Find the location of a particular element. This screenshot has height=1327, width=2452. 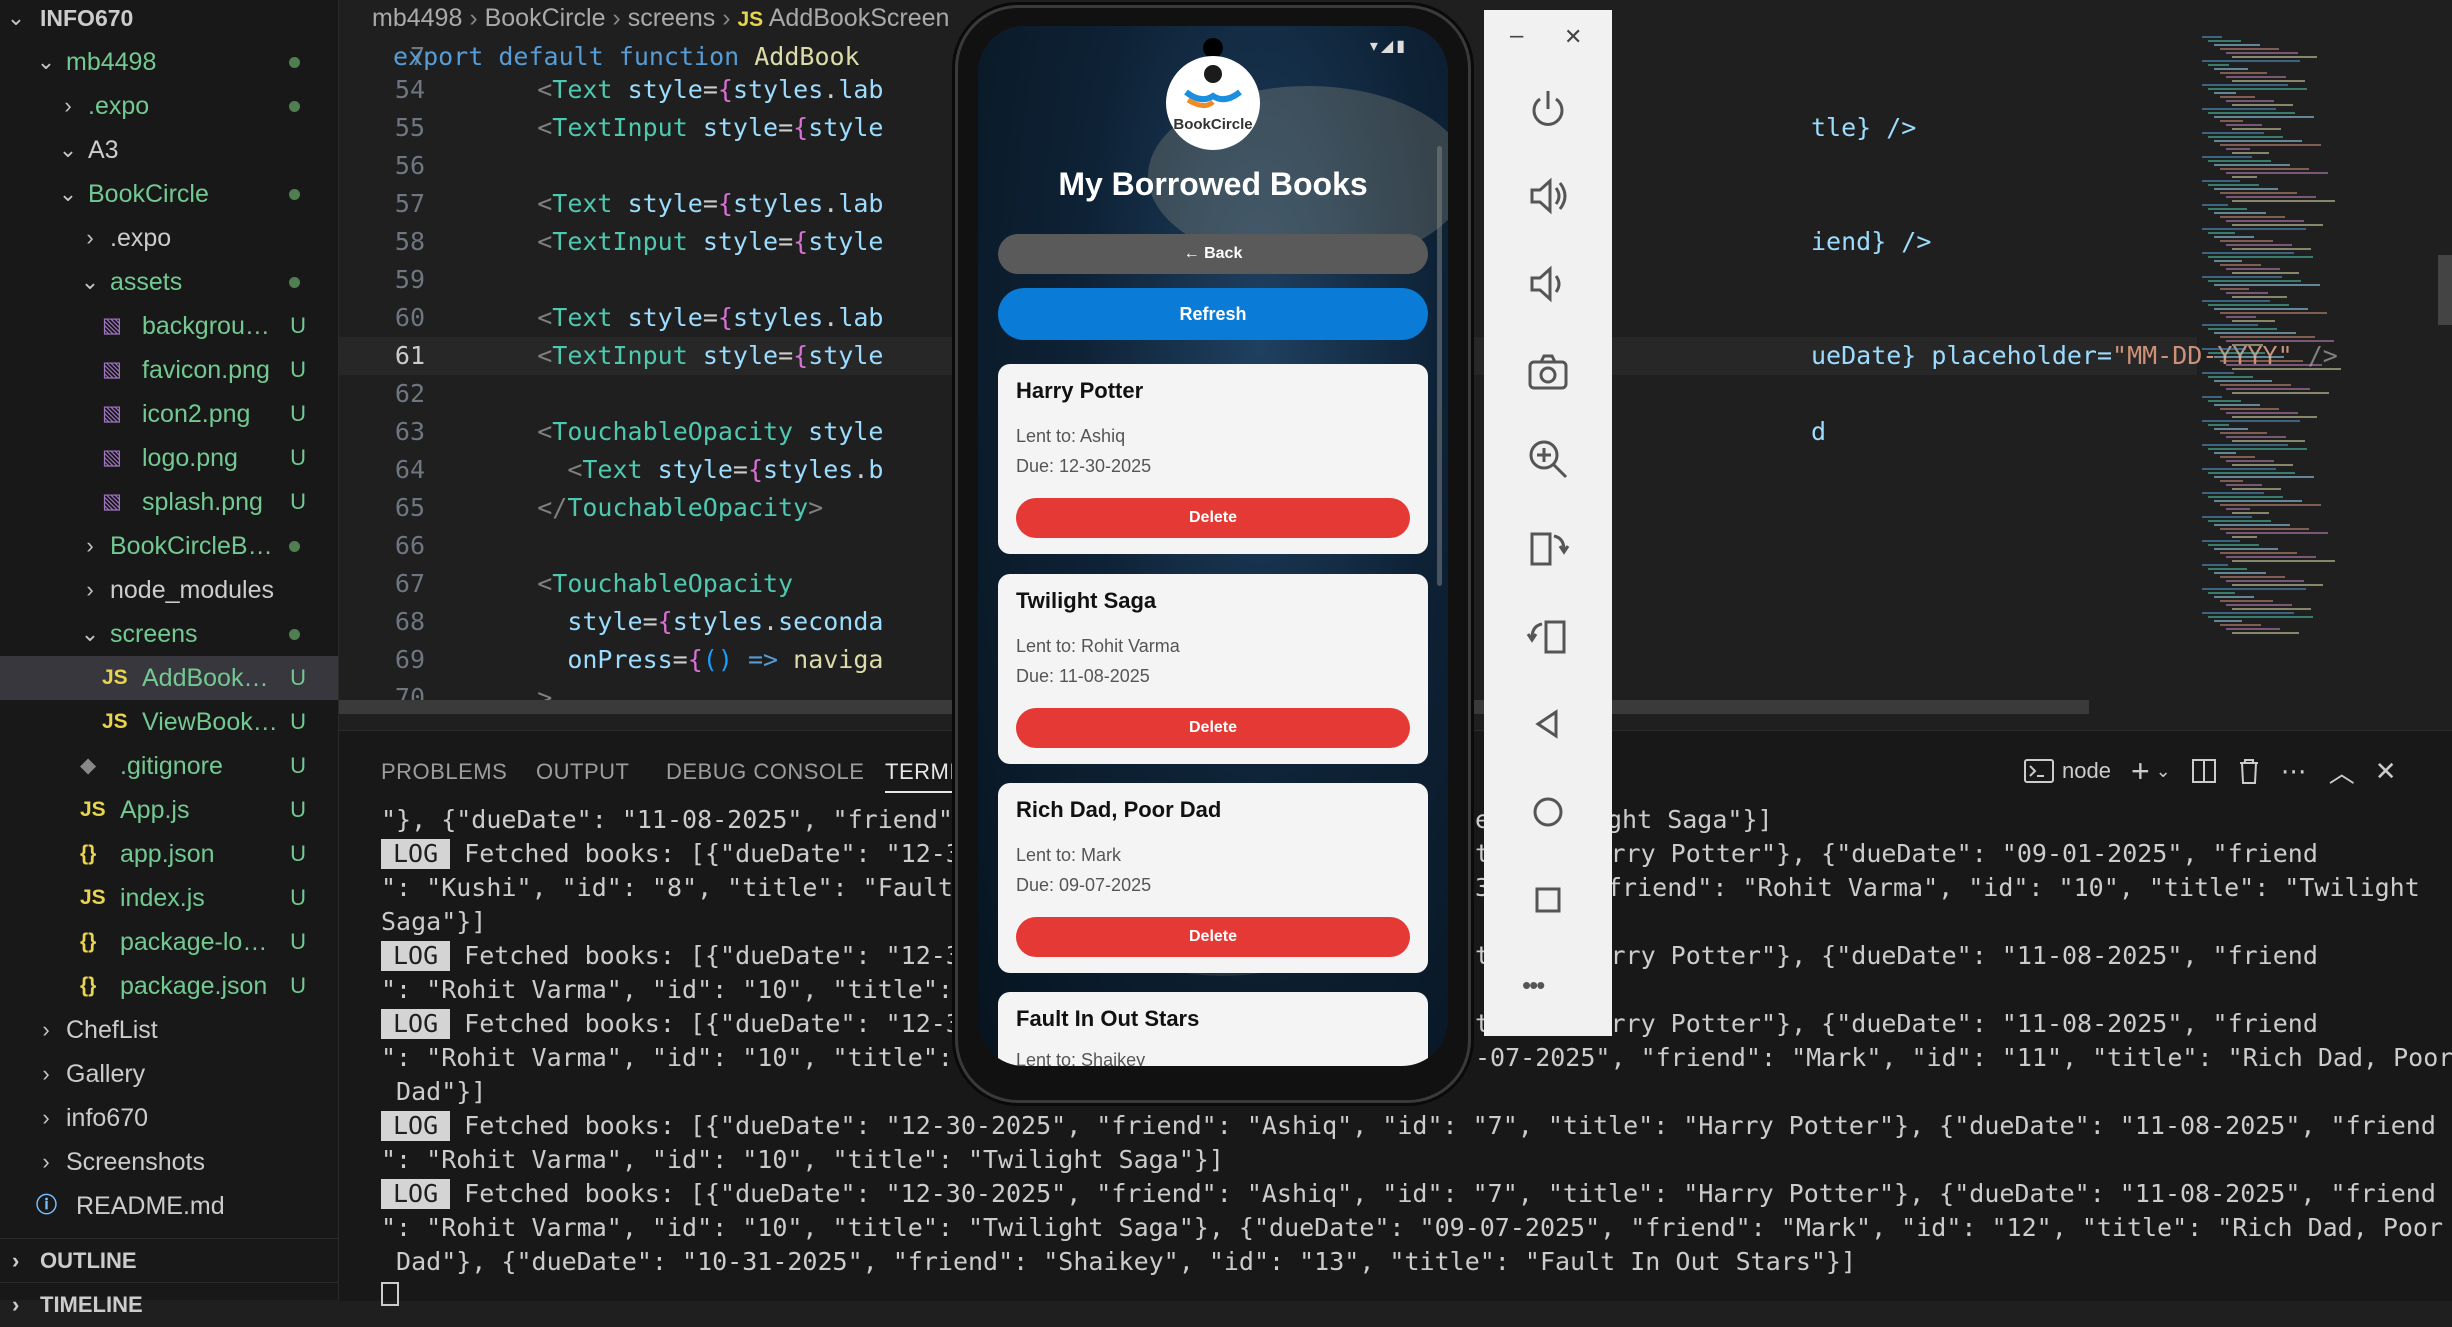

chevron-down-icon: ⌄ is located at coordinates (2163, 771).